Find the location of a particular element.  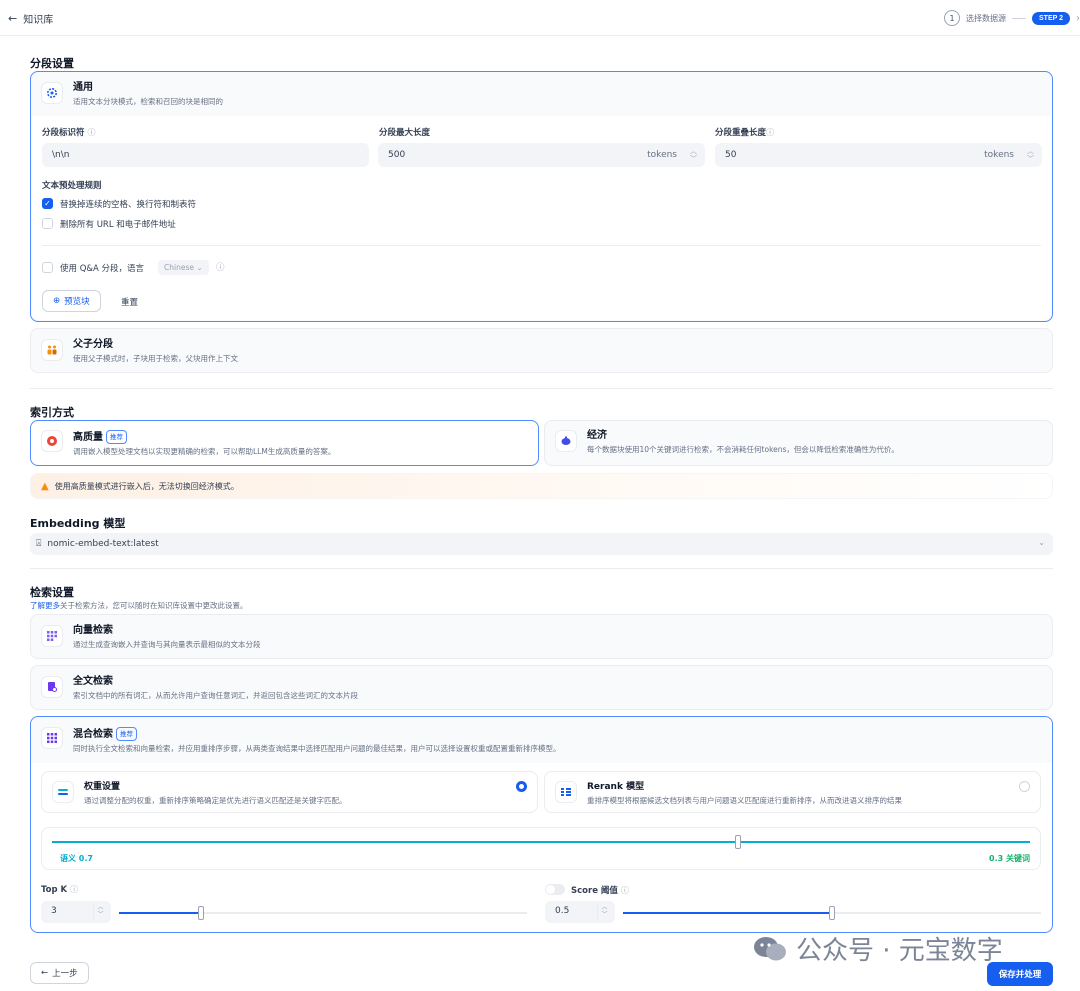

embedding-section-title: Embedding 模型 is located at coordinates (78, 523).